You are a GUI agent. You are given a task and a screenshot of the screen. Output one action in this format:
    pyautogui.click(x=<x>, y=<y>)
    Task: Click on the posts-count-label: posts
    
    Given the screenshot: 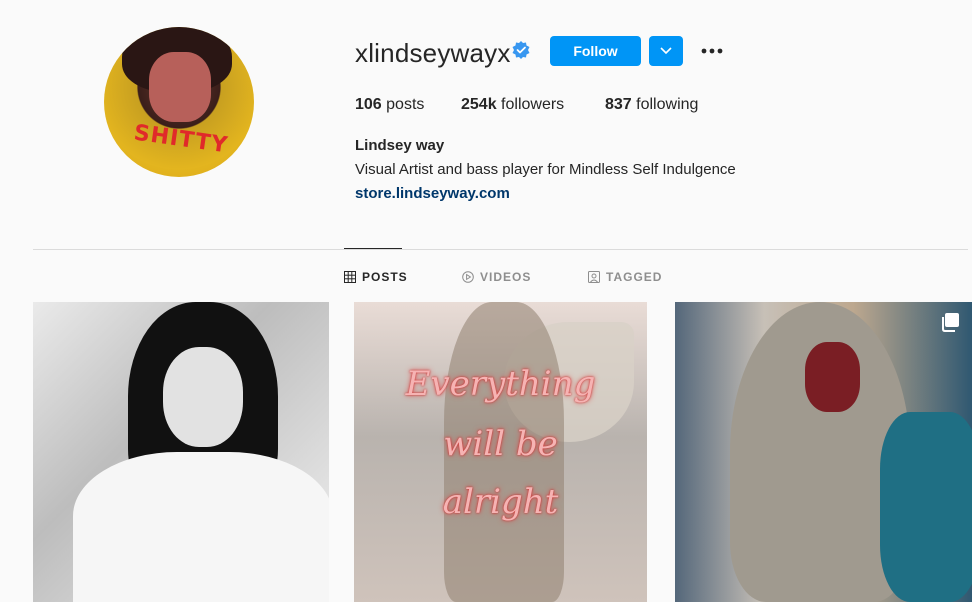 What is the action you would take?
    pyautogui.click(x=405, y=104)
    